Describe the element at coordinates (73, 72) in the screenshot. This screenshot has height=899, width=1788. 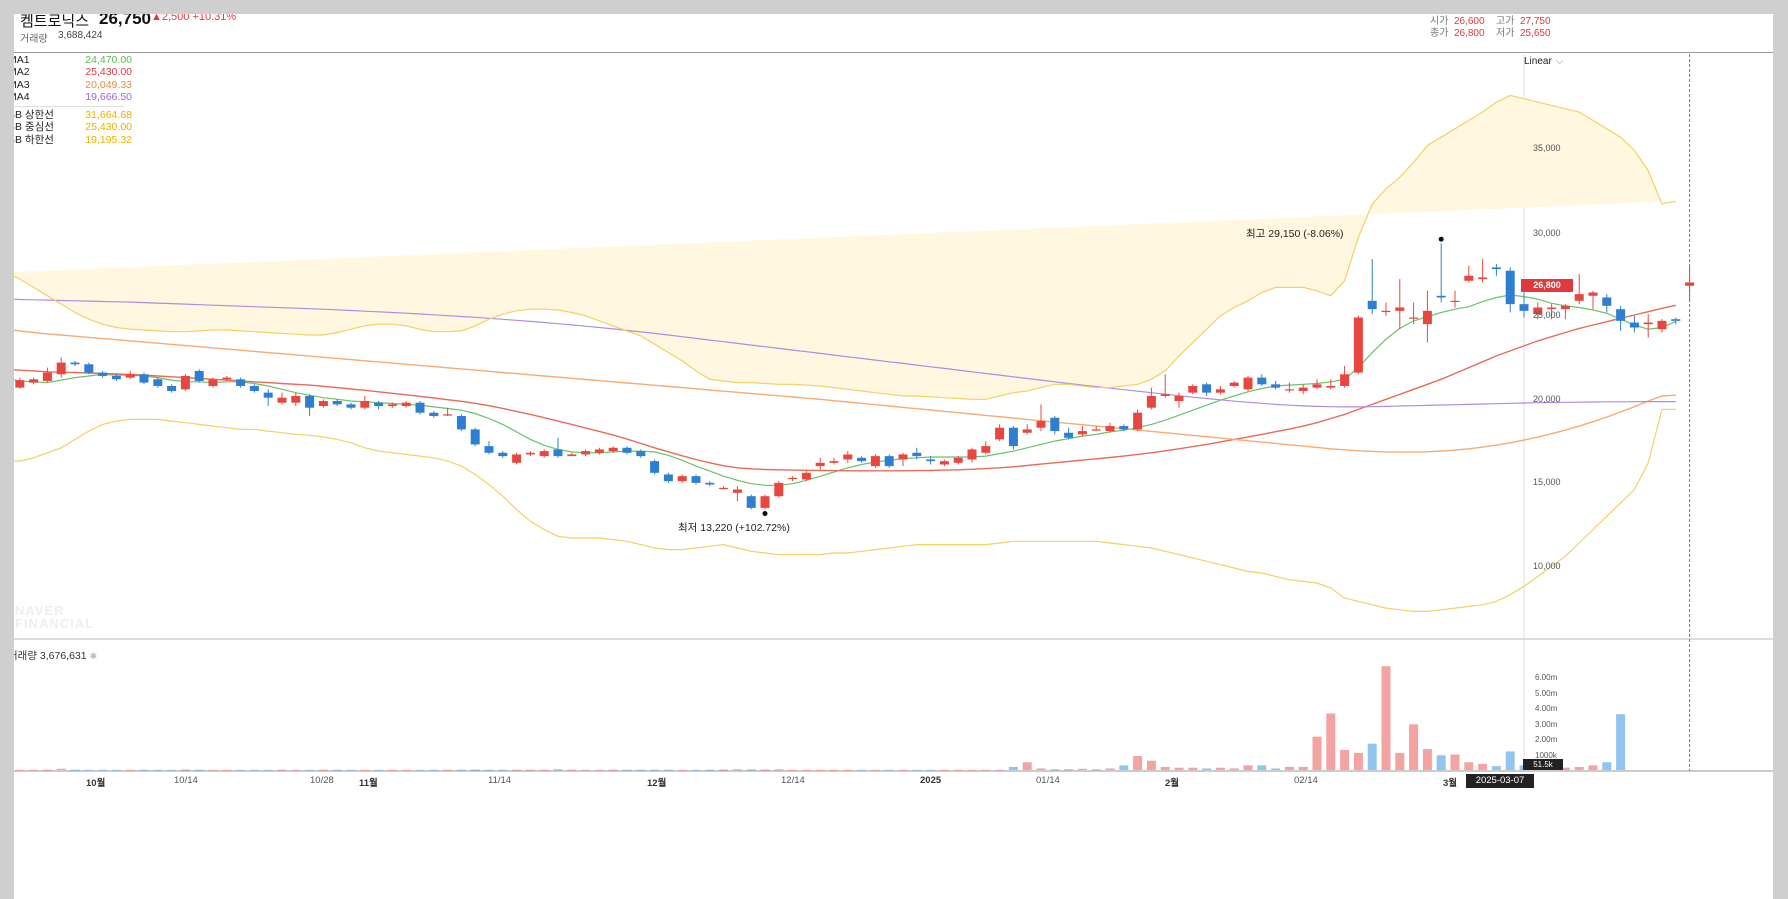
I see `legend-ma2: MA225,430.00` at that location.